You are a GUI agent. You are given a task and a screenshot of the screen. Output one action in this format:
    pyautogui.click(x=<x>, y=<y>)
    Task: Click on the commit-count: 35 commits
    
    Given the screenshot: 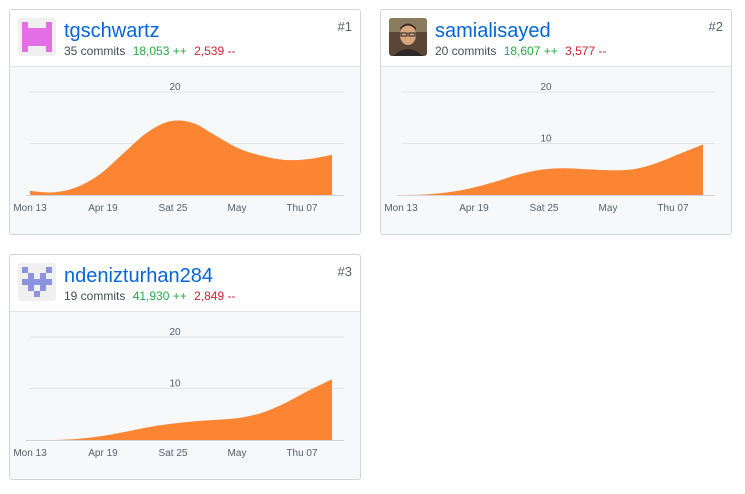 What is the action you would take?
    pyautogui.click(x=95, y=51)
    